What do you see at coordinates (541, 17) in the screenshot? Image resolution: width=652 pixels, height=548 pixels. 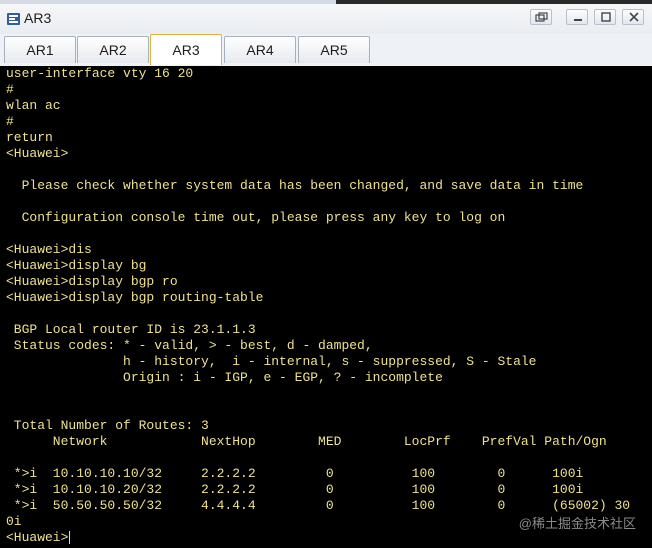 I see `restore-icon` at bounding box center [541, 17].